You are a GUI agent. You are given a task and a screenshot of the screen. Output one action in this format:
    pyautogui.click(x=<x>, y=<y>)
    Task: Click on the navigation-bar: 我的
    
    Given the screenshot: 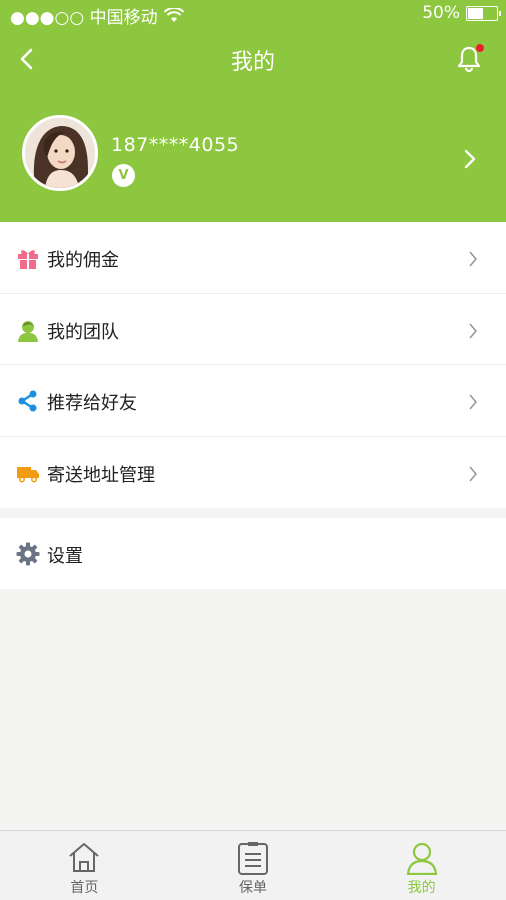 What is the action you would take?
    pyautogui.click(x=253, y=58)
    